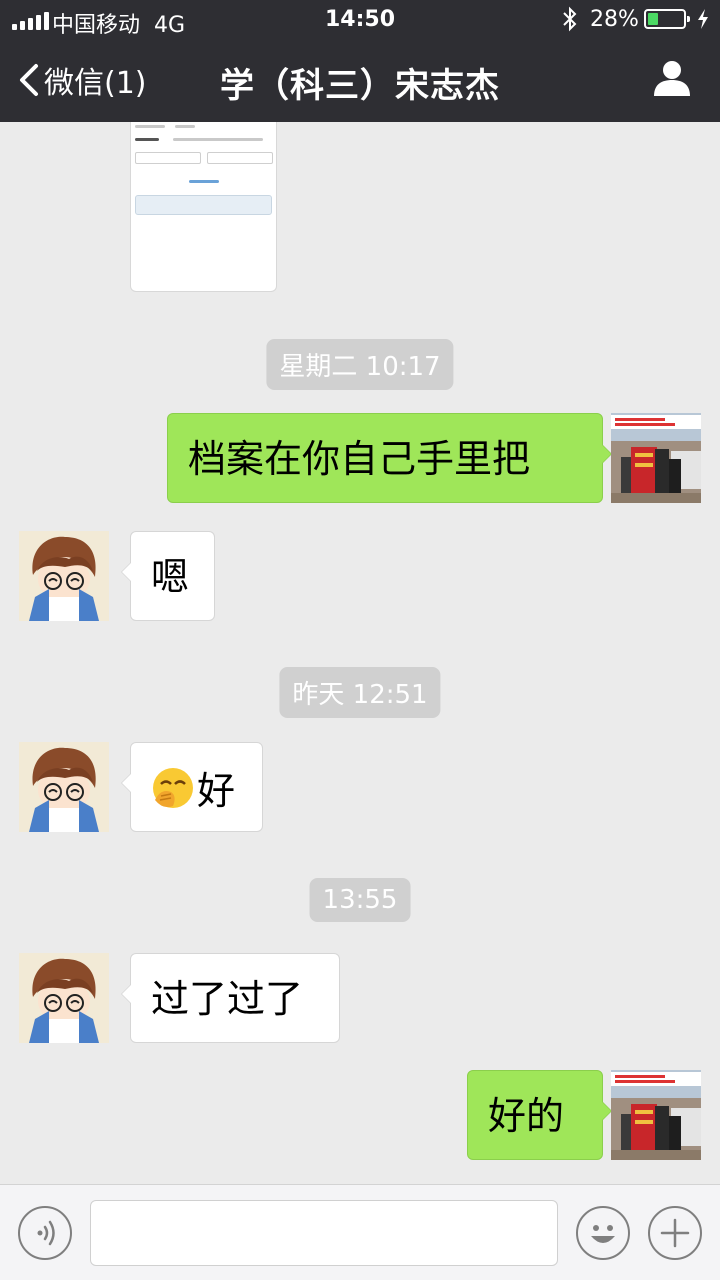 The height and width of the screenshot is (1280, 720). What do you see at coordinates (539, 1115) in the screenshot?
I see `message-bubble-outgoing: 好的` at bounding box center [539, 1115].